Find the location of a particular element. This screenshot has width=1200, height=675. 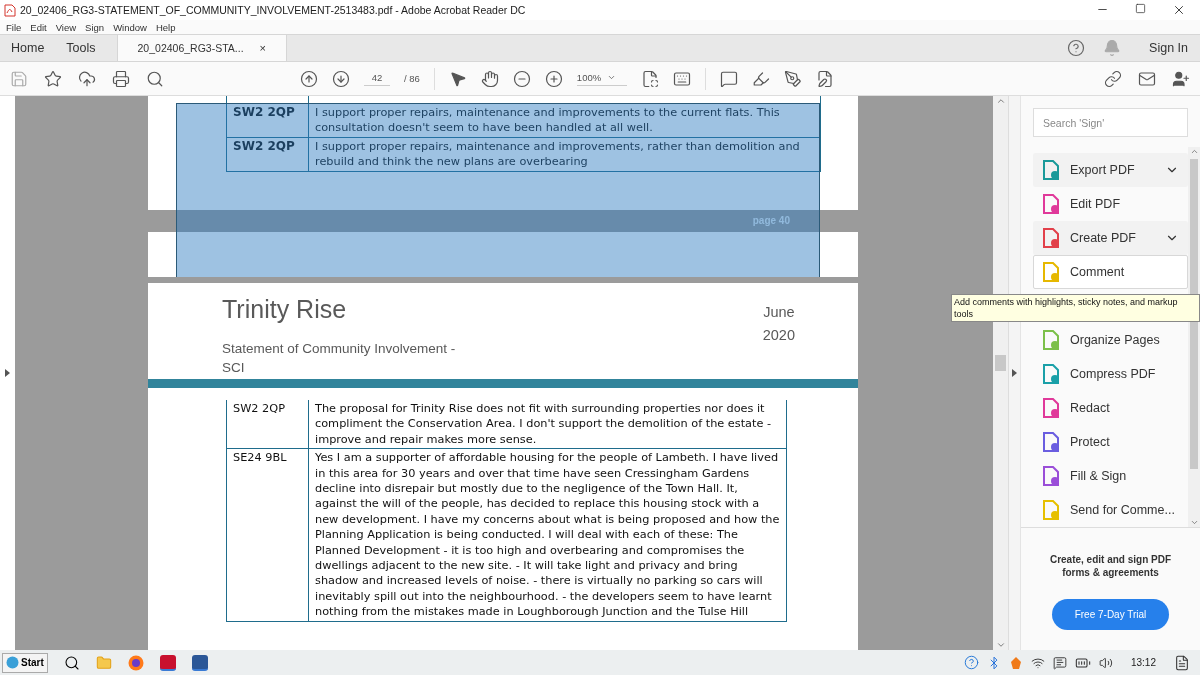

date-year: 2020 is located at coordinates (778, 335).